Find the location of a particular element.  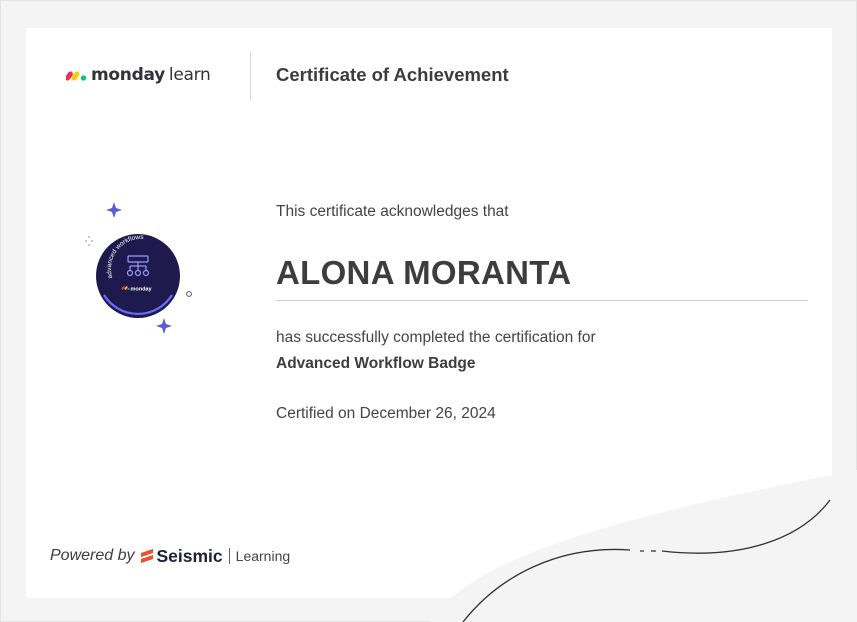

monday-learn-logo: monday learn is located at coordinates (138, 75).